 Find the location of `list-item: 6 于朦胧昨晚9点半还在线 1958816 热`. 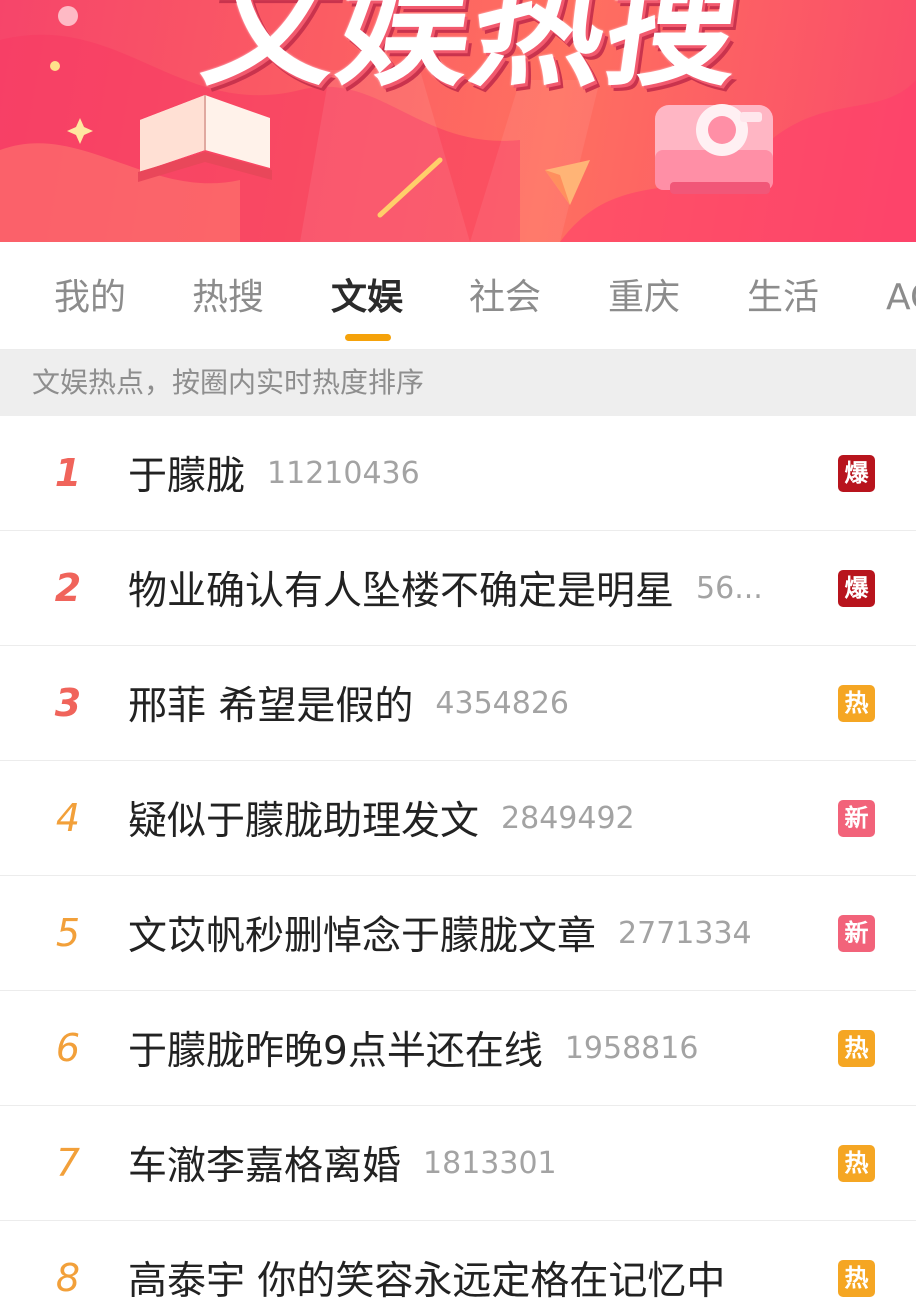

list-item: 6 于朦胧昨晚9点半还在线 1958816 热 is located at coordinates (458, 1048).